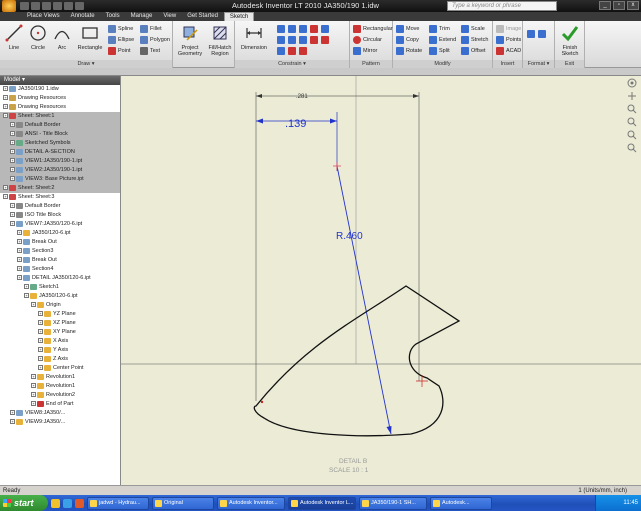 The image size is (641, 511). What do you see at coordinates (46, 6) in the screenshot?
I see `save-icon` at bounding box center [46, 6].